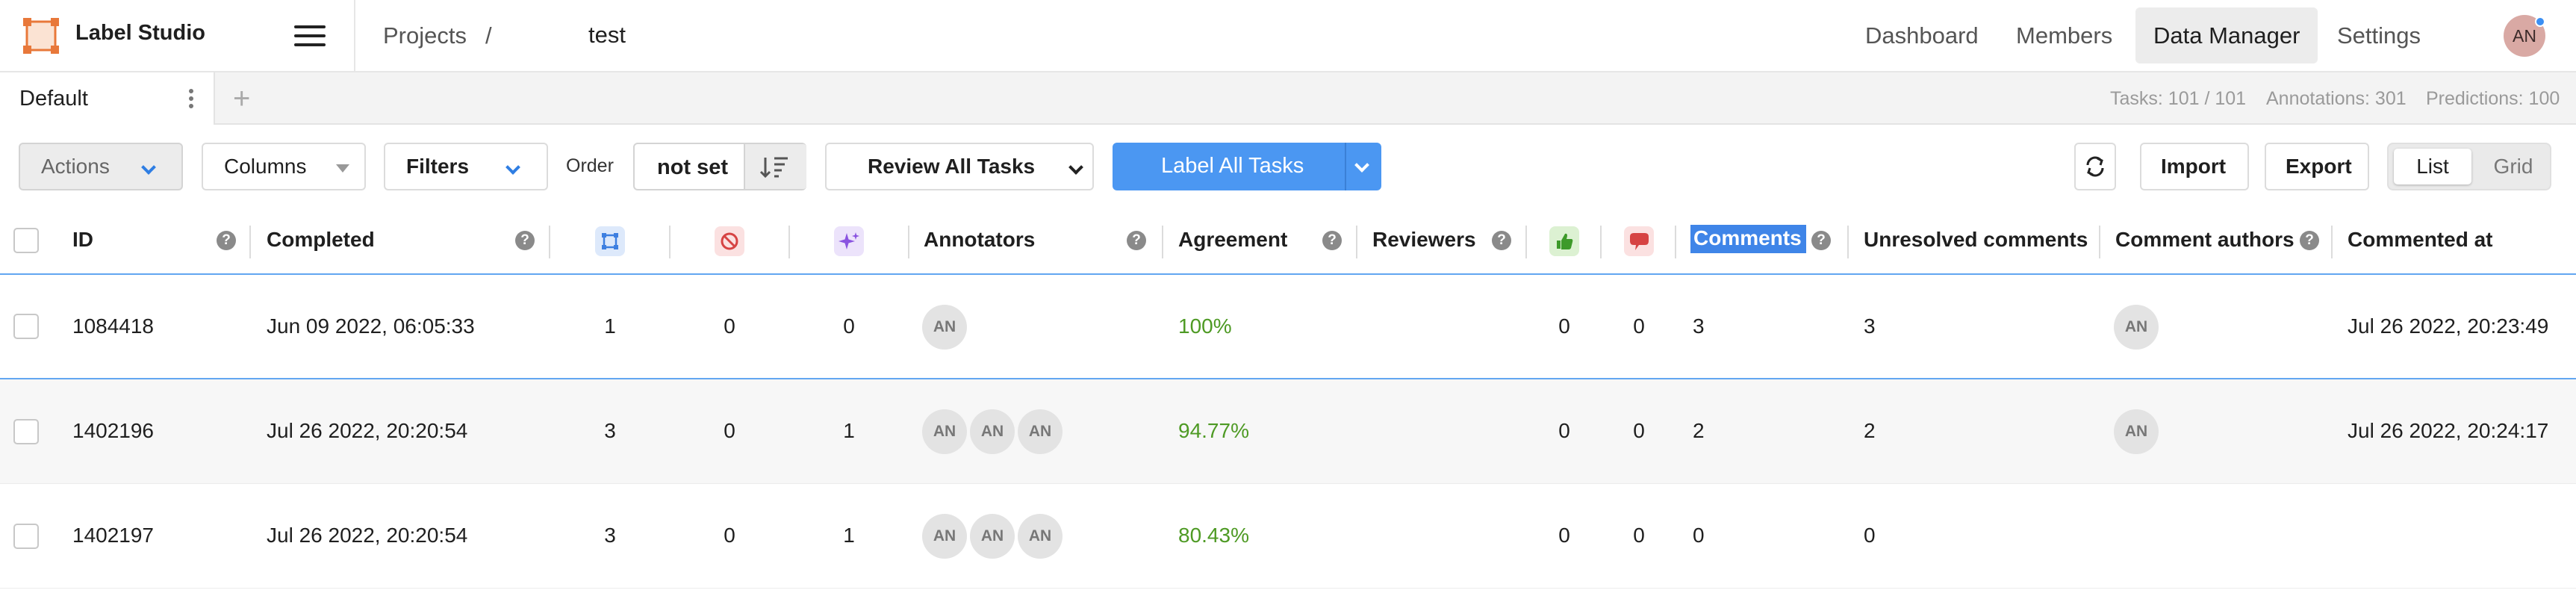  Describe the element at coordinates (2513, 166) in the screenshot. I see `grid-view-button: Grid` at that location.